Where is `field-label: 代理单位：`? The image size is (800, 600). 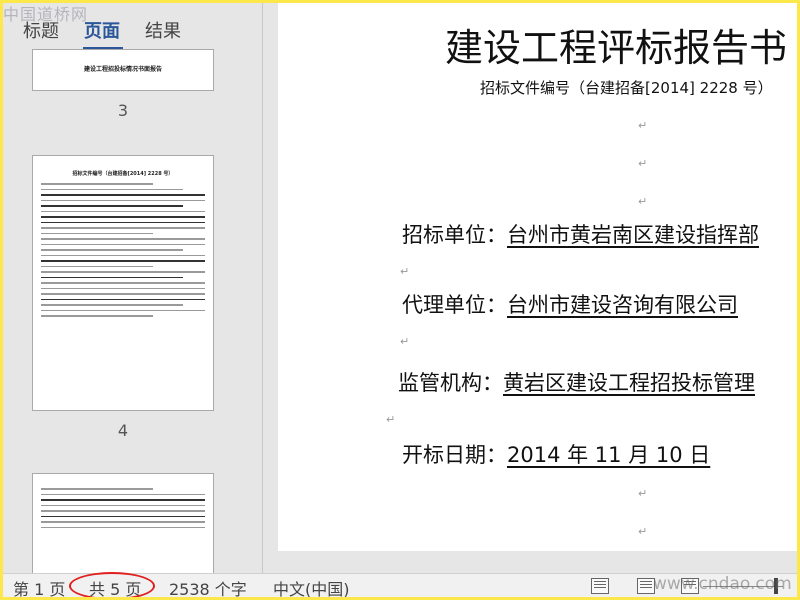 field-label: 代理单位： is located at coordinates (454, 305).